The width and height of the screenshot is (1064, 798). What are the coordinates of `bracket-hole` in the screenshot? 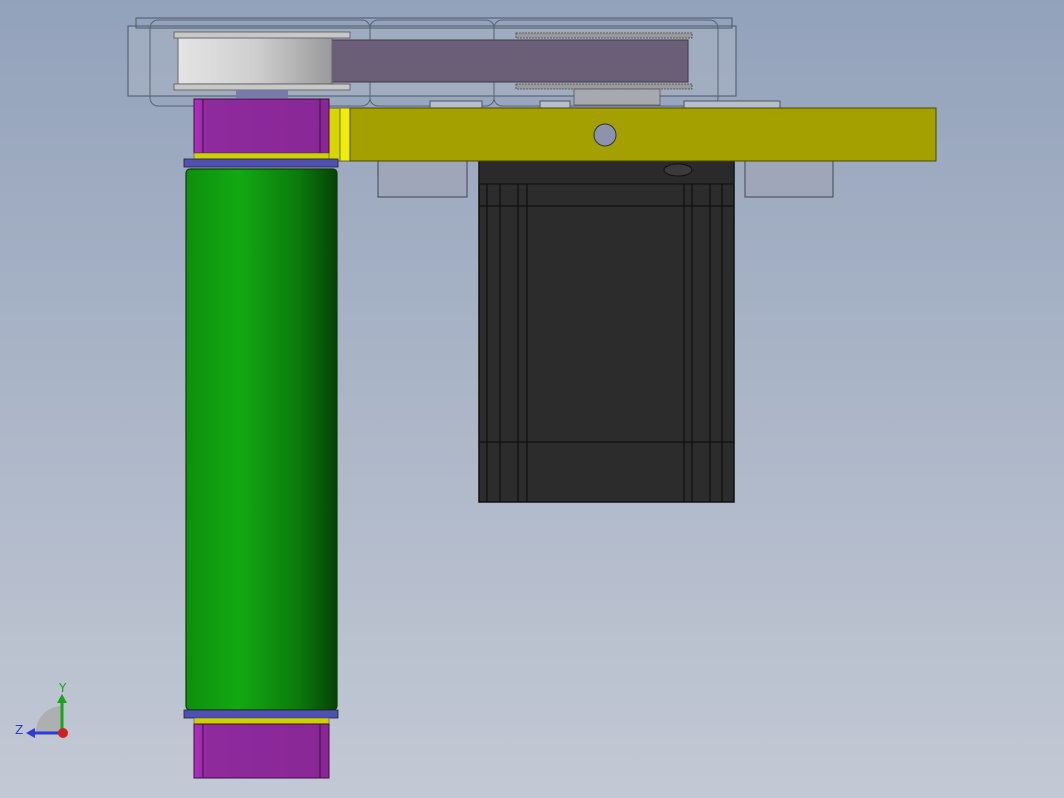 It's located at (605, 135).